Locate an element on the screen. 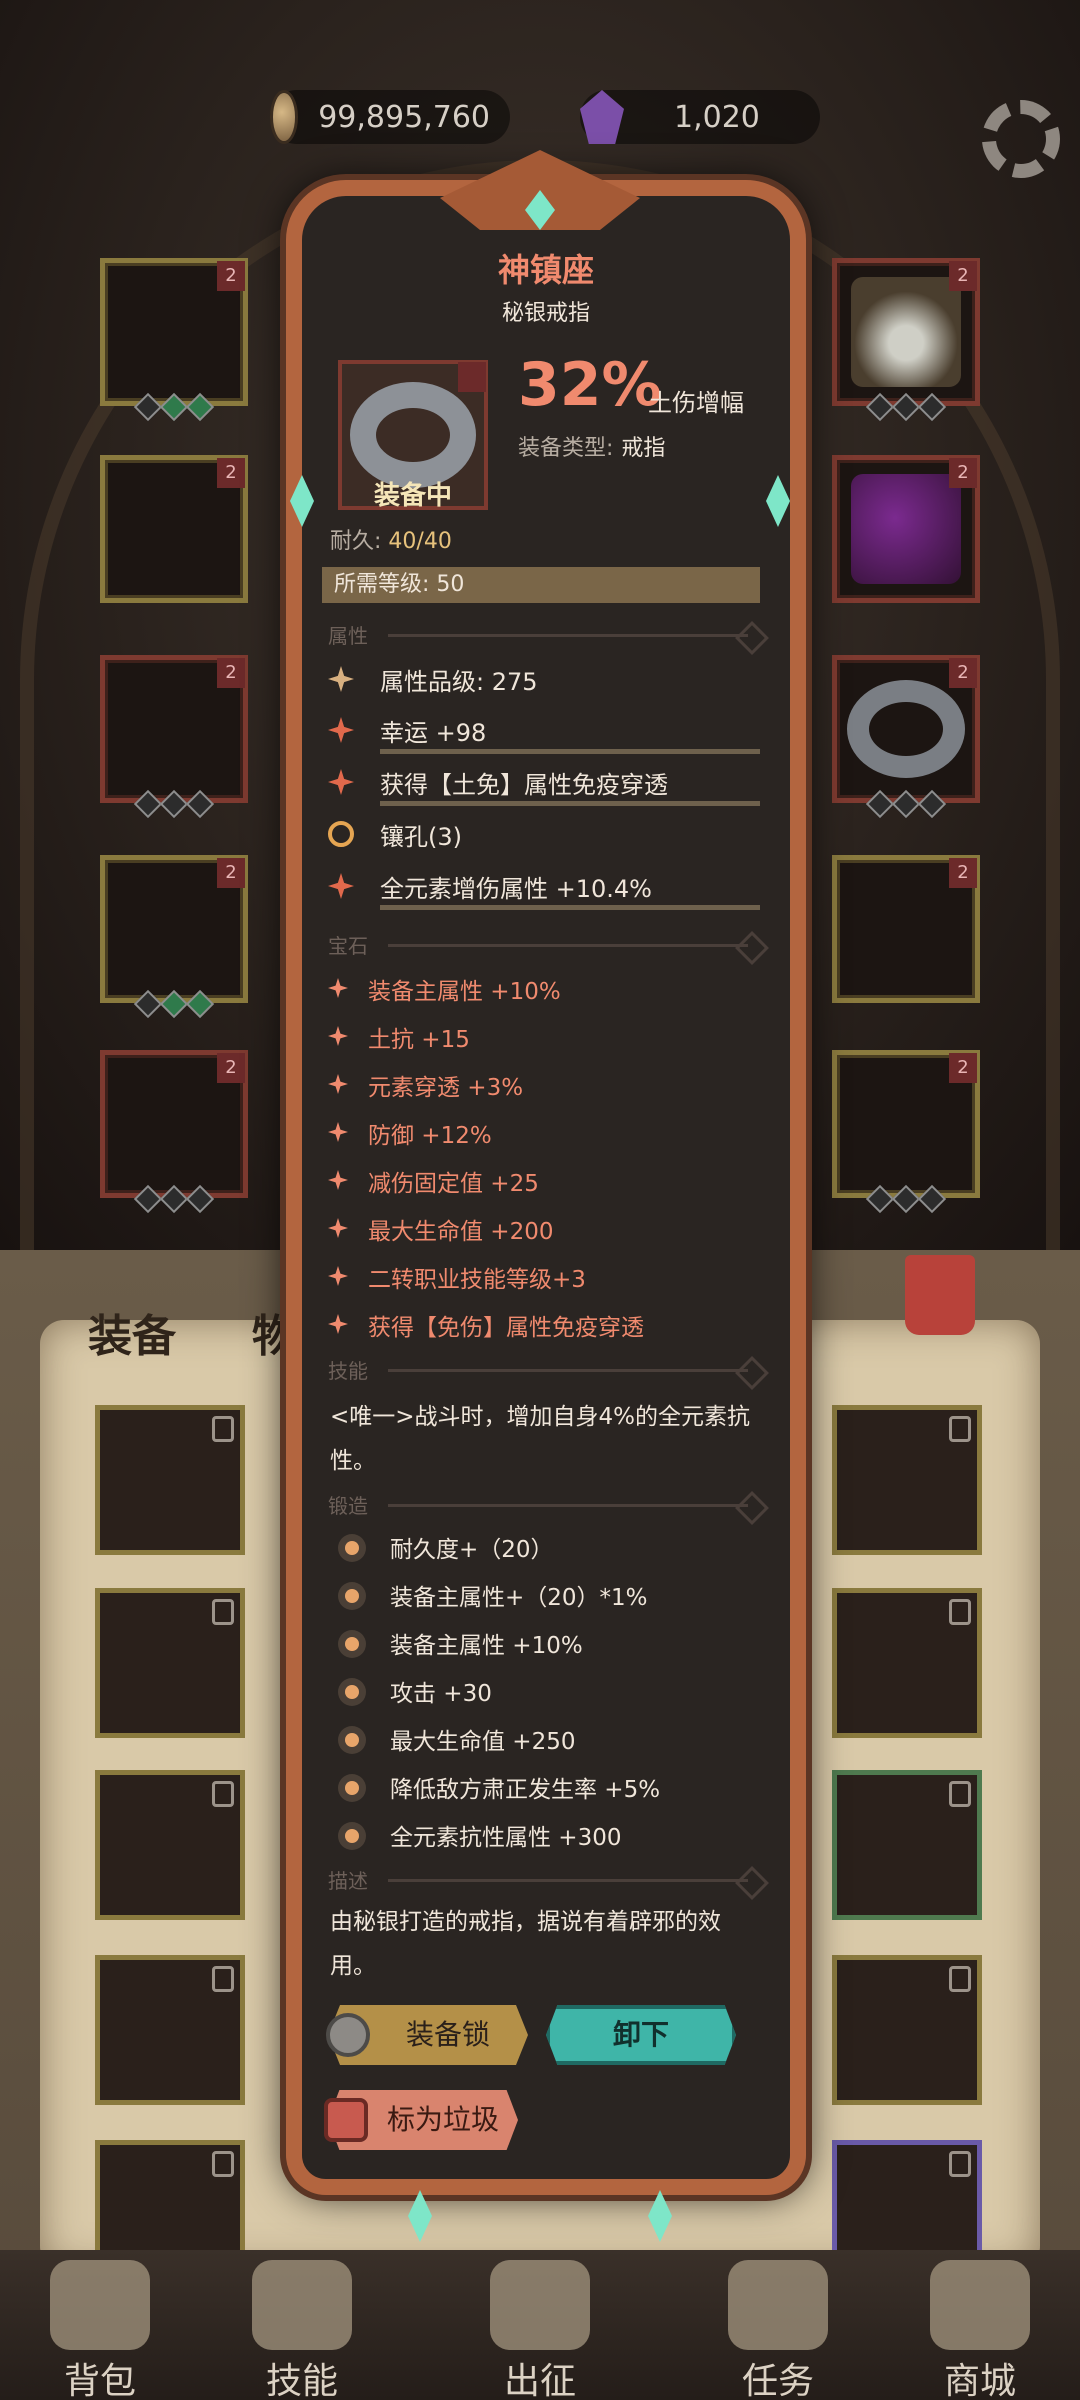 The image size is (1080, 2400). quest-scroll-icon is located at coordinates (778, 2305).